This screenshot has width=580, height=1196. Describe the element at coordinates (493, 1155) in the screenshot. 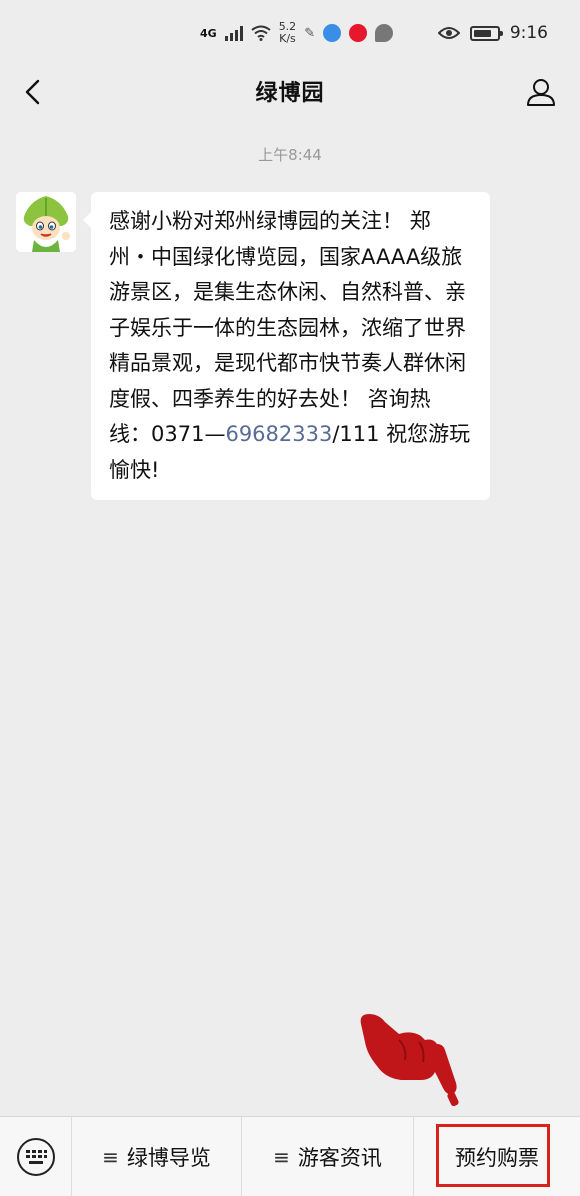

I see `highlight-annotation-box` at that location.